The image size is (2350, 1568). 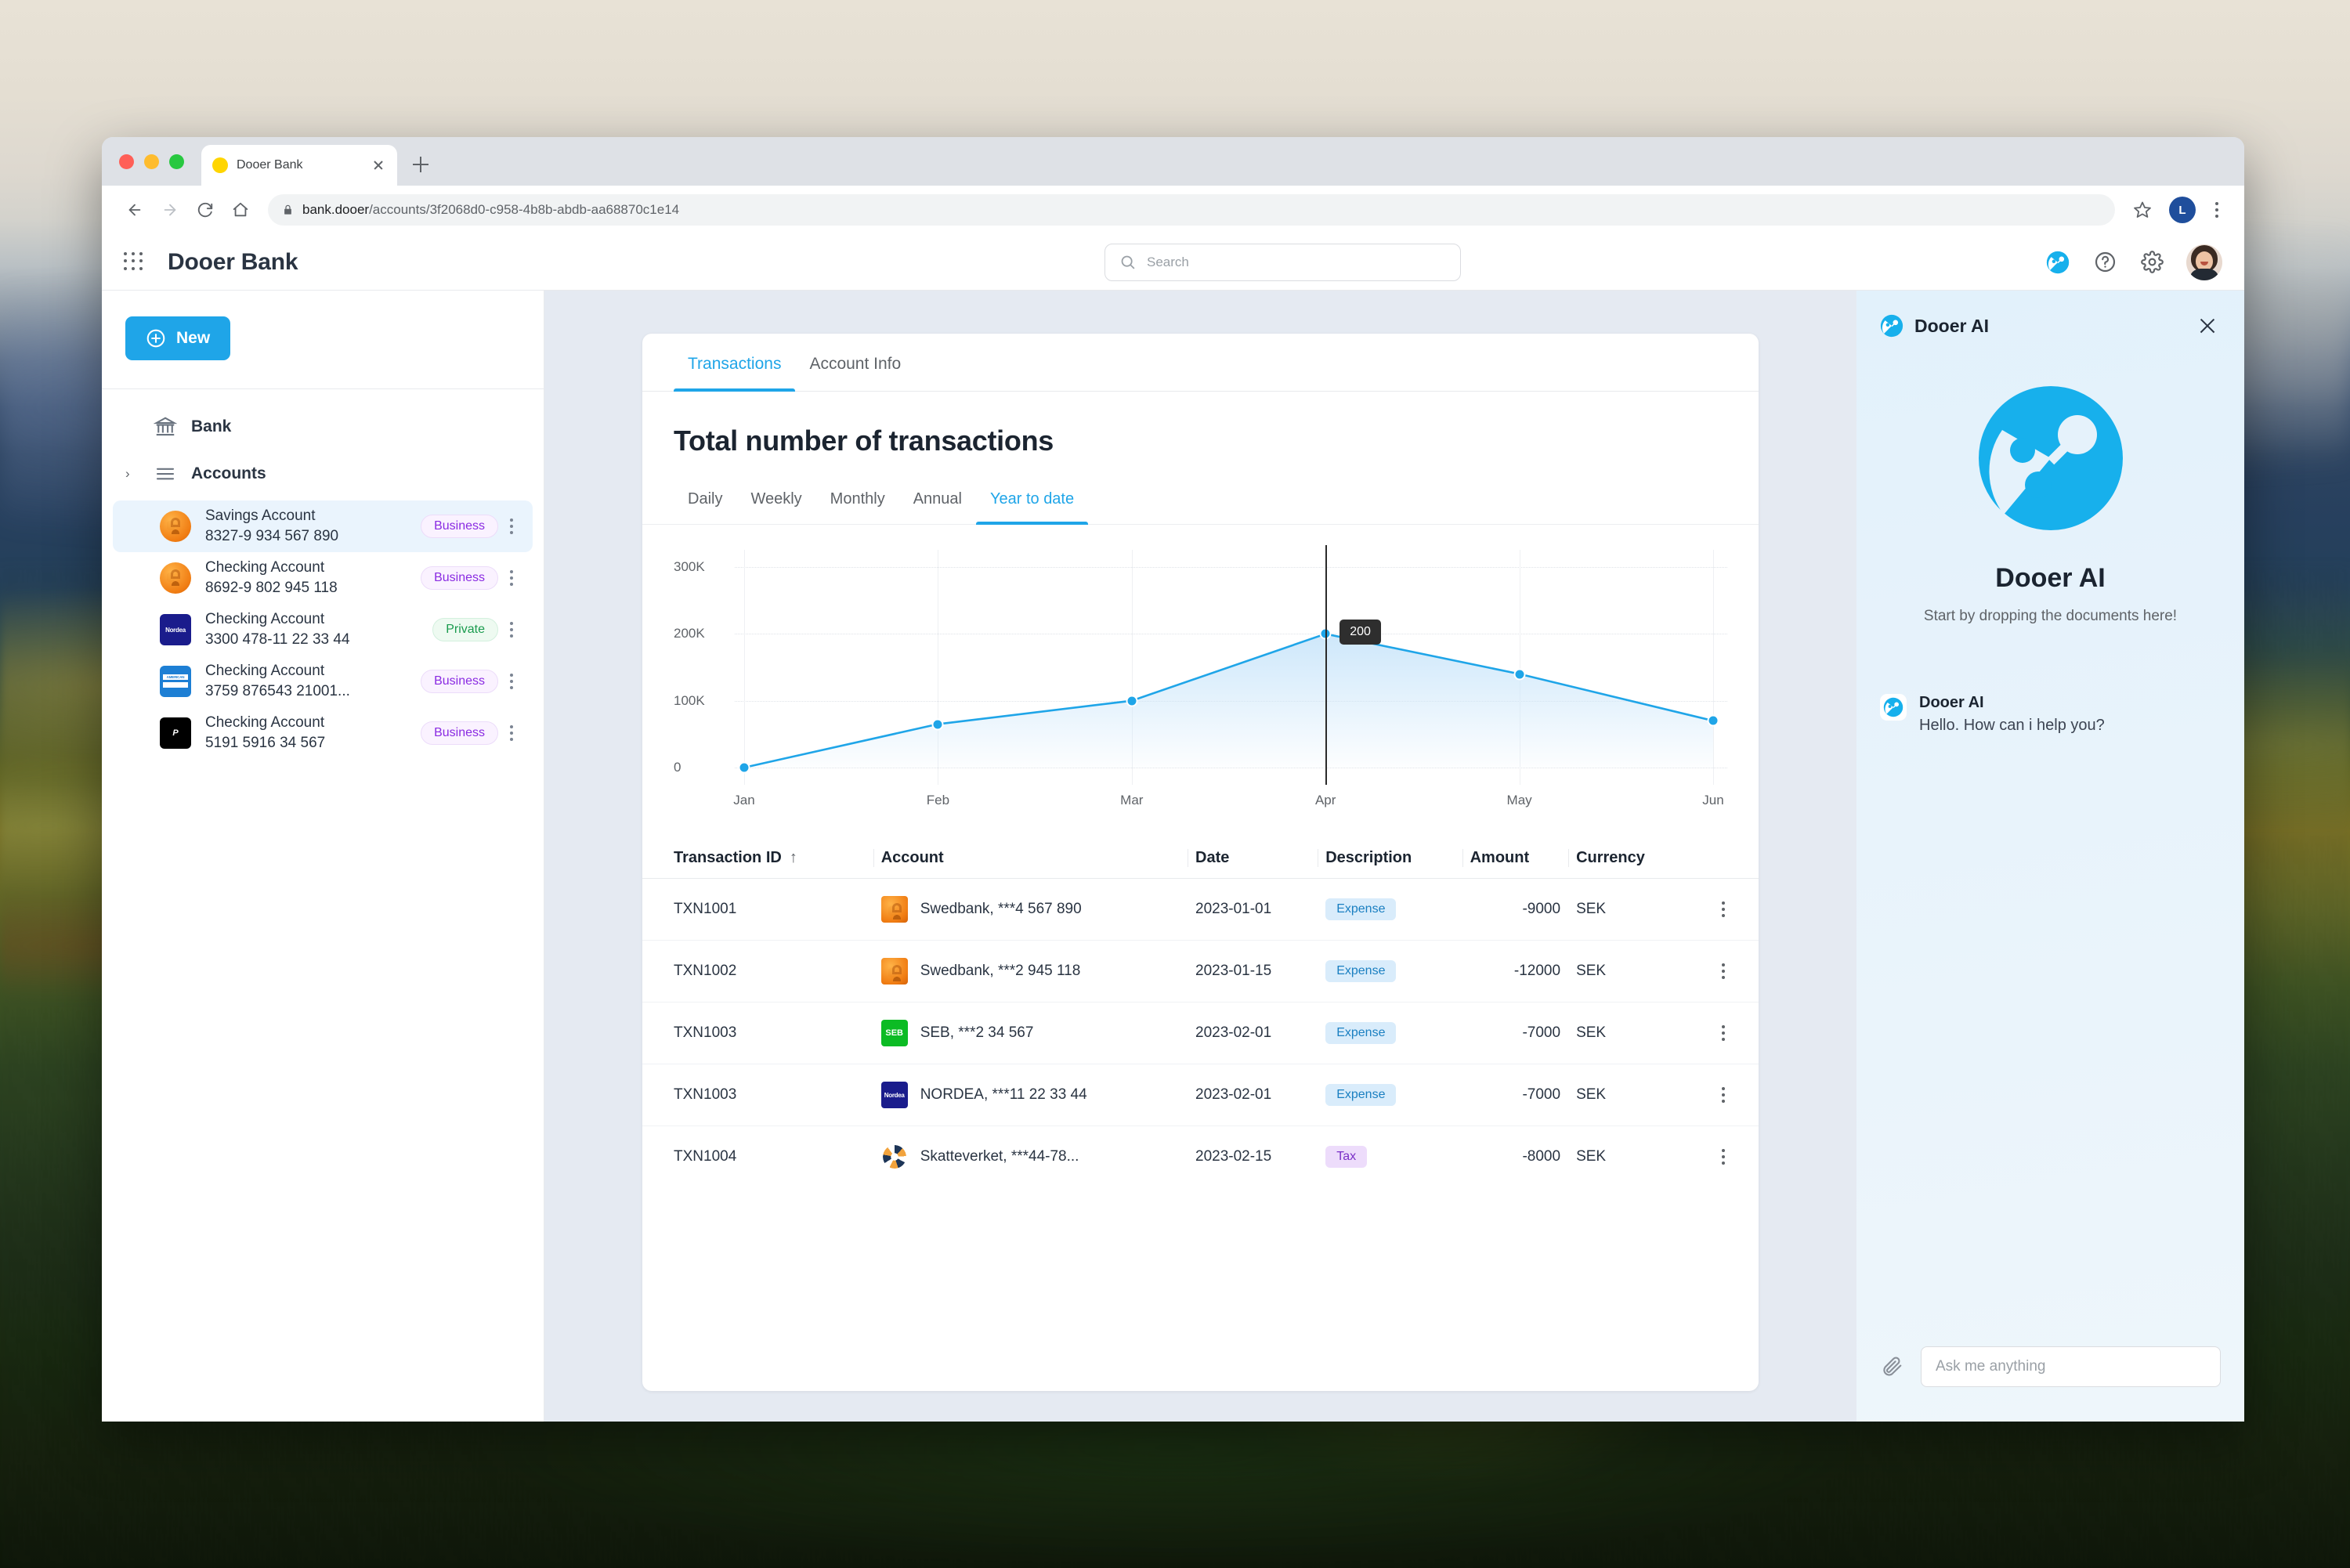 What do you see at coordinates (176, 161) in the screenshot?
I see `maximize-window-button` at bounding box center [176, 161].